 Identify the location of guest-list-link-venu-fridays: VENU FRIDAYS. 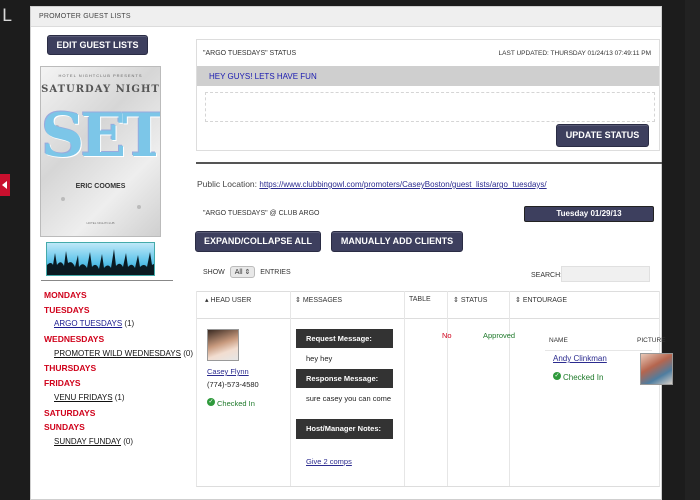
(83, 397).